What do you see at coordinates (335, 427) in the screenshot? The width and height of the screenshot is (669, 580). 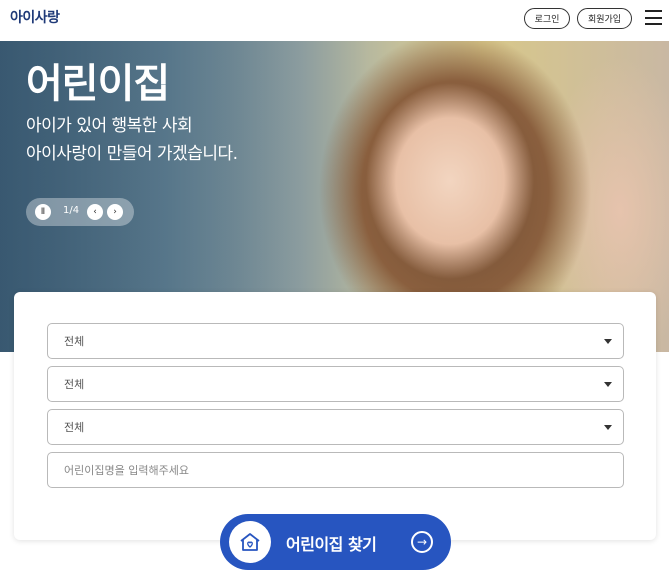 I see `type-select: 전체` at bounding box center [335, 427].